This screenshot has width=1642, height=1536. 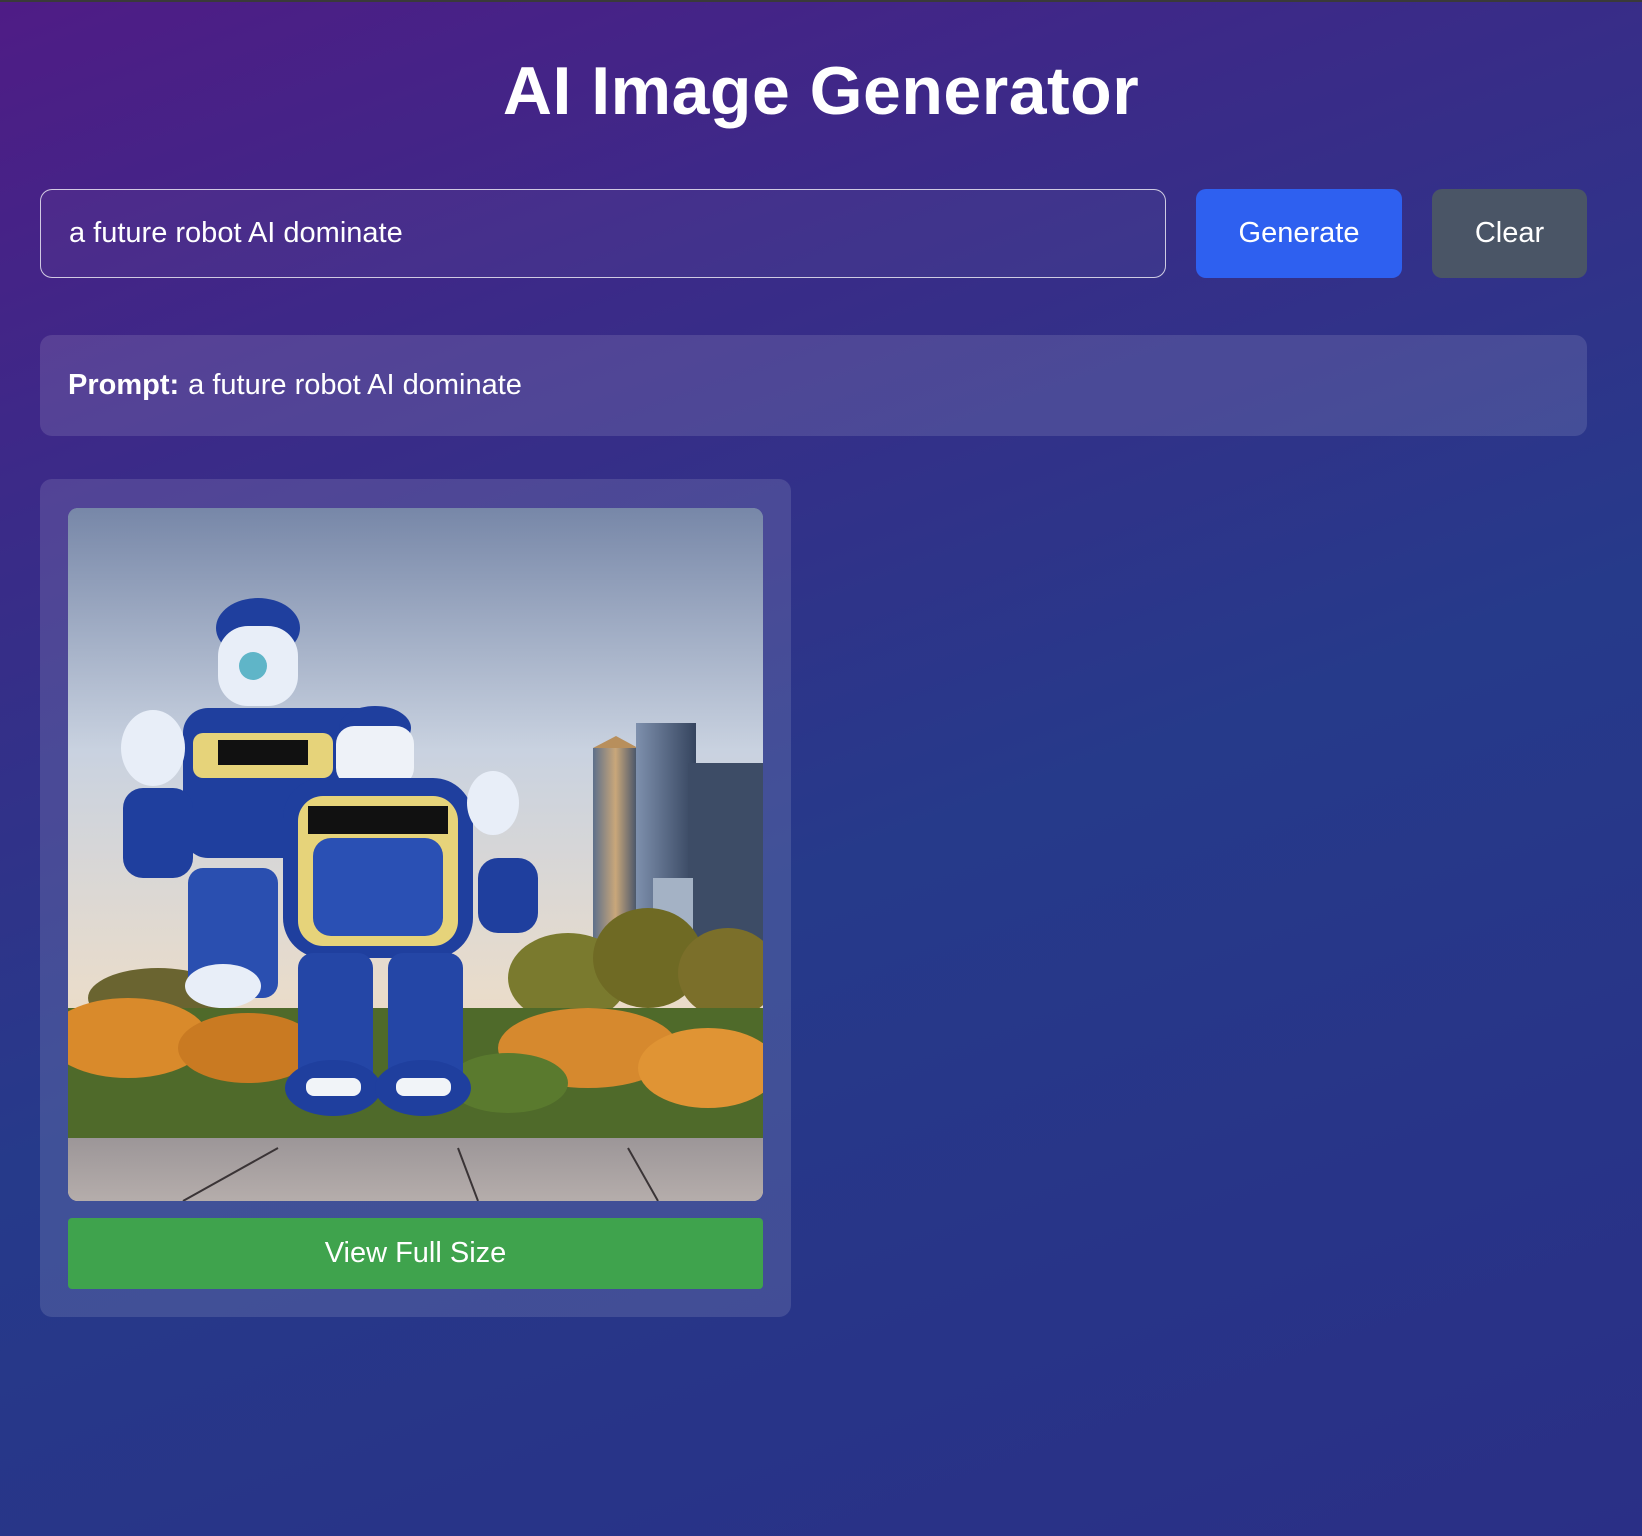 What do you see at coordinates (415, 1253) in the screenshot?
I see `view-full-size-button: View Full Size` at bounding box center [415, 1253].